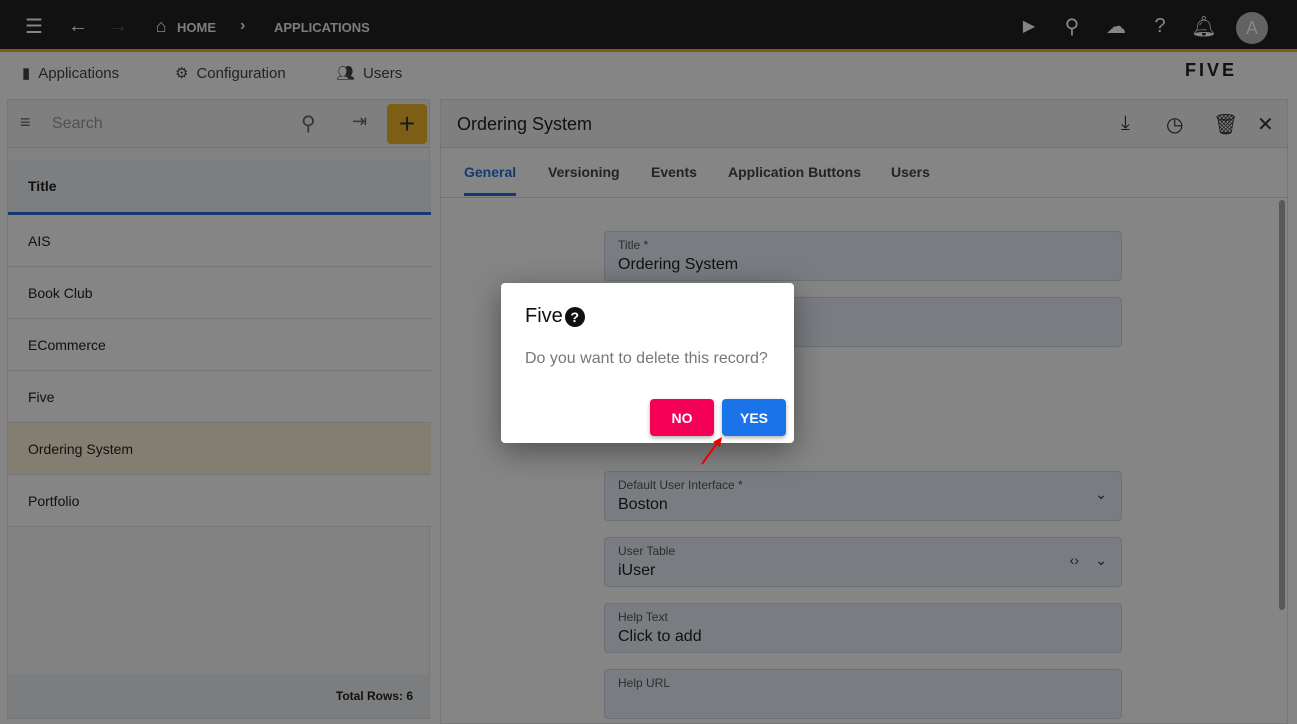 Image resolution: width=1297 pixels, height=724 pixels. Describe the element at coordinates (574, 316) in the screenshot. I see `help-icon: ?` at that location.